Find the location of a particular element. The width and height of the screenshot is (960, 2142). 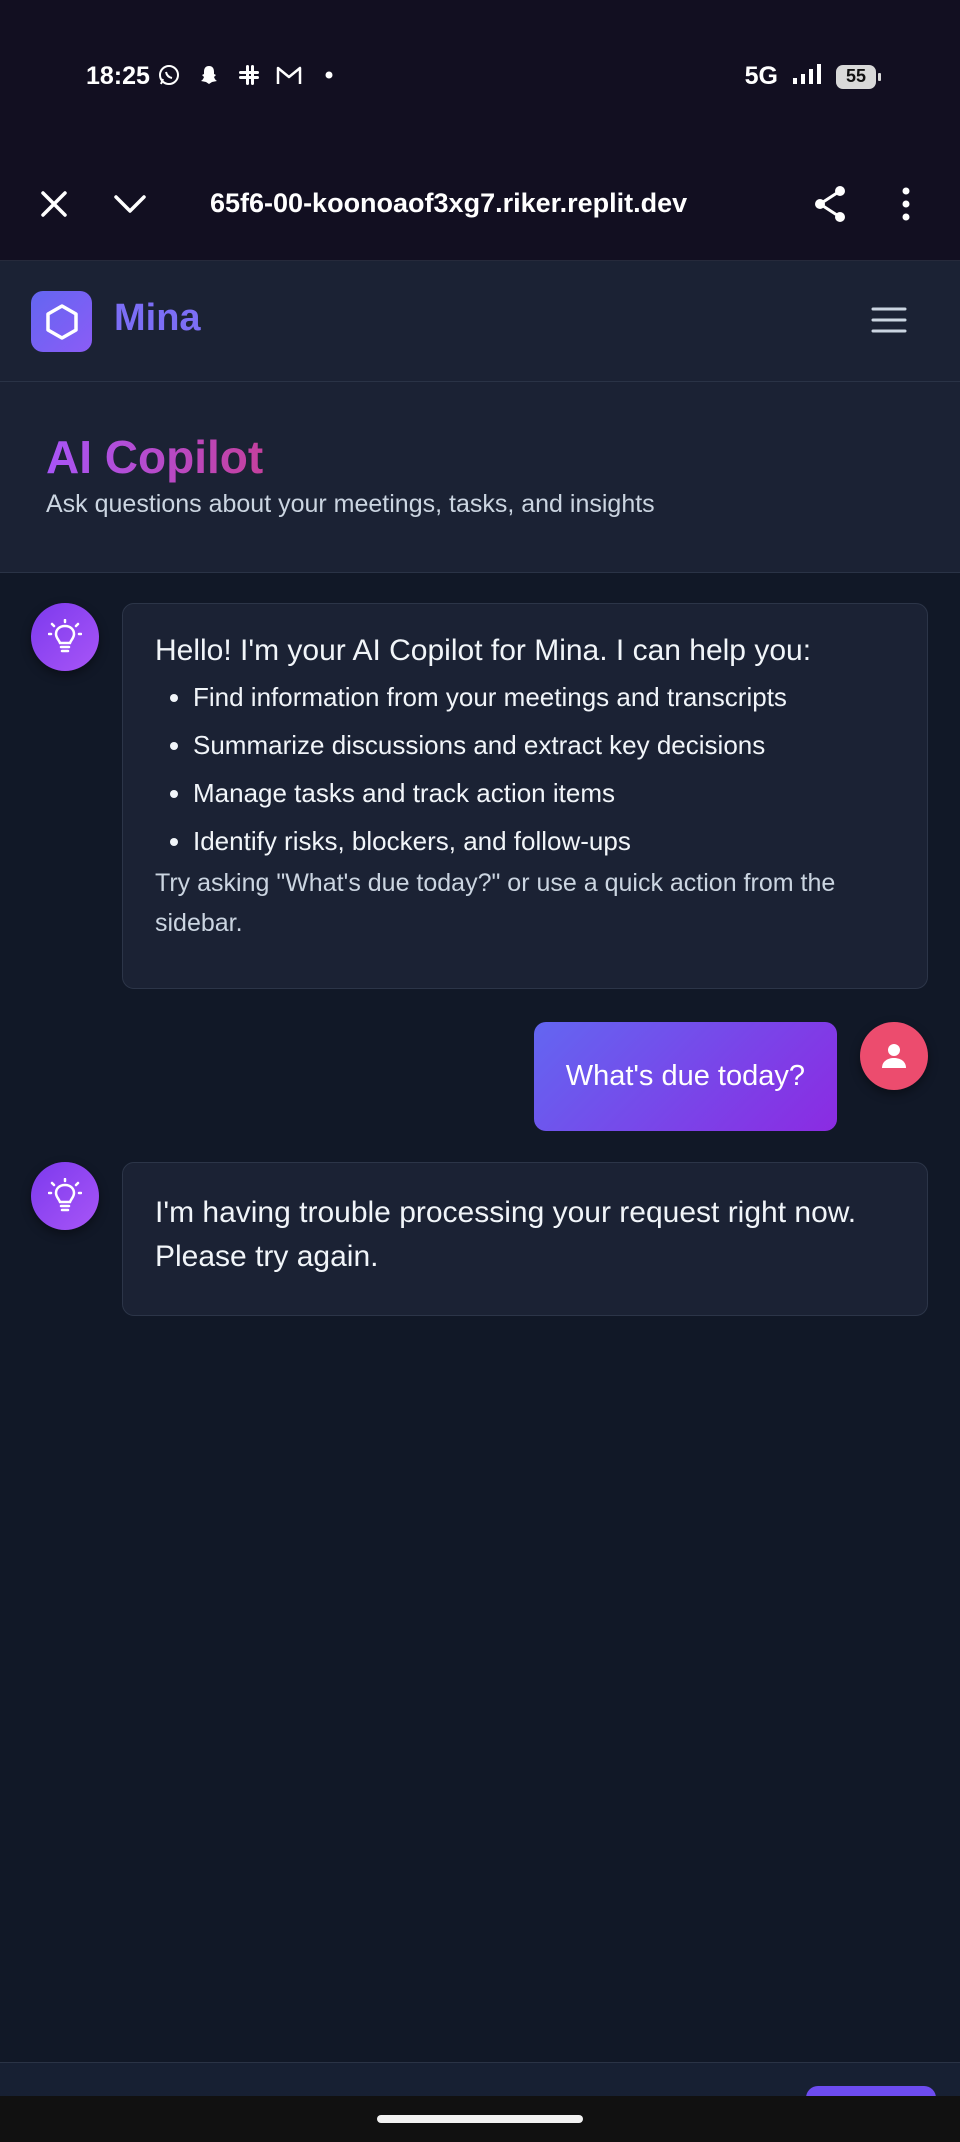

person-icon is located at coordinates (894, 1056).